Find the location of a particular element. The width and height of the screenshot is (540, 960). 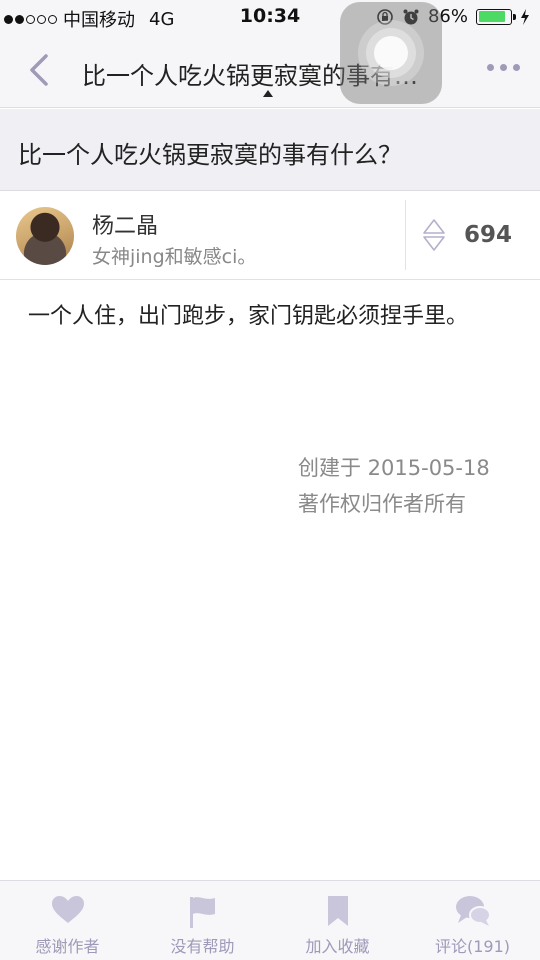

not-helpful-label: 没有帮助 is located at coordinates (202, 946).